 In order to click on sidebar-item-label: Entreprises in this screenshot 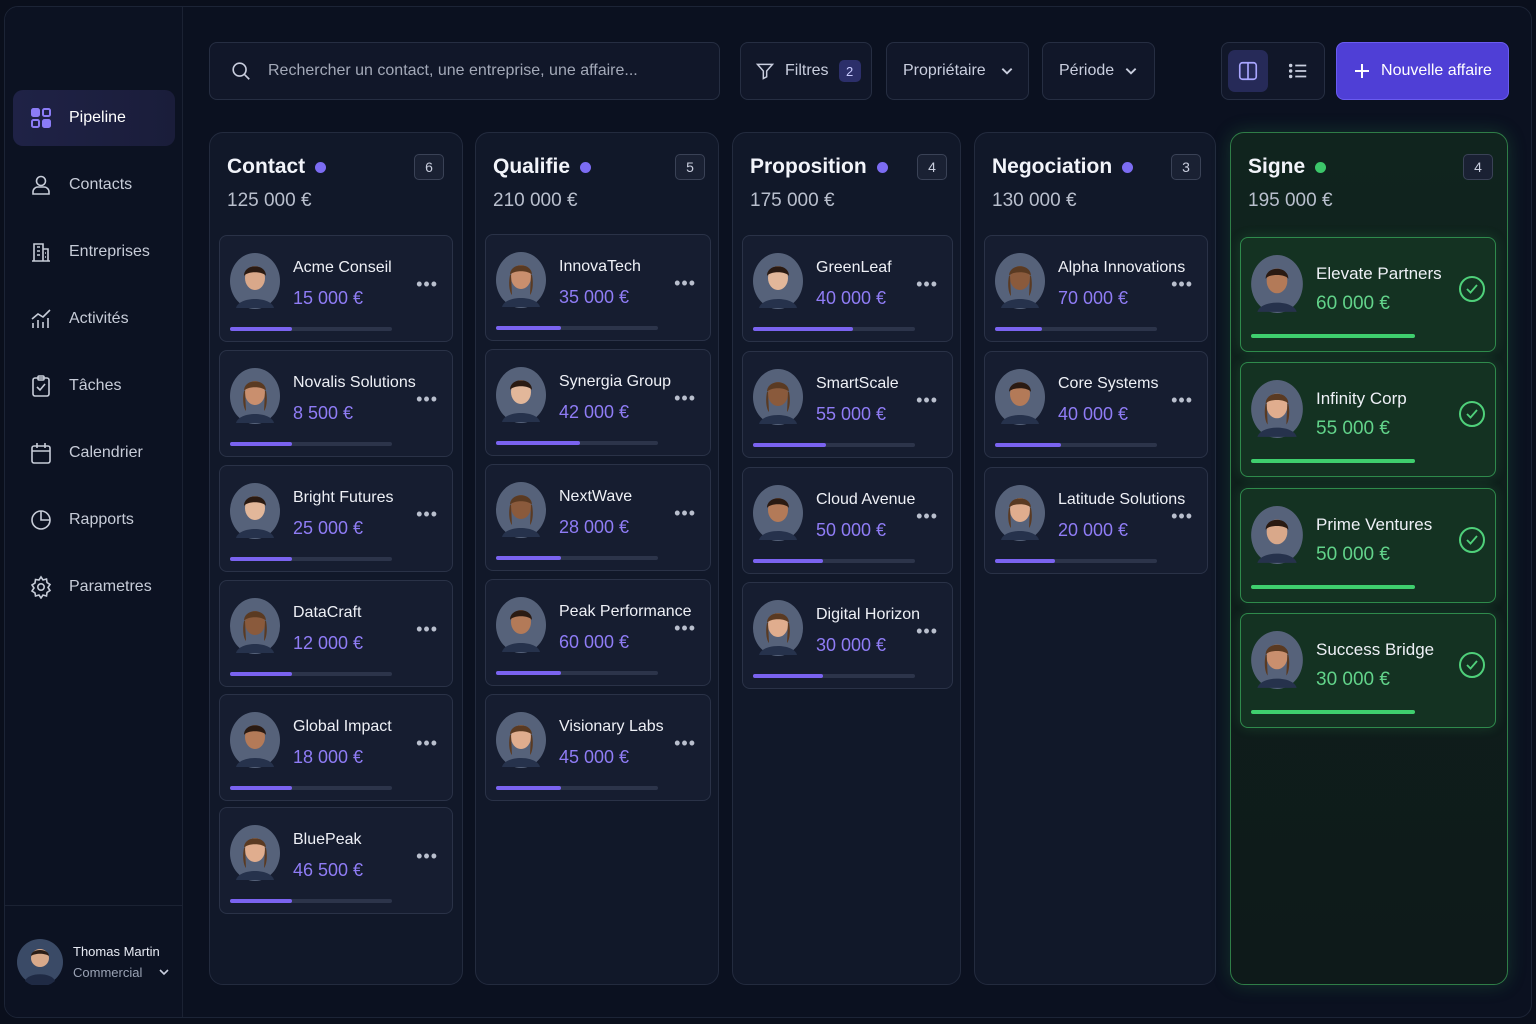, I will do `click(109, 251)`.